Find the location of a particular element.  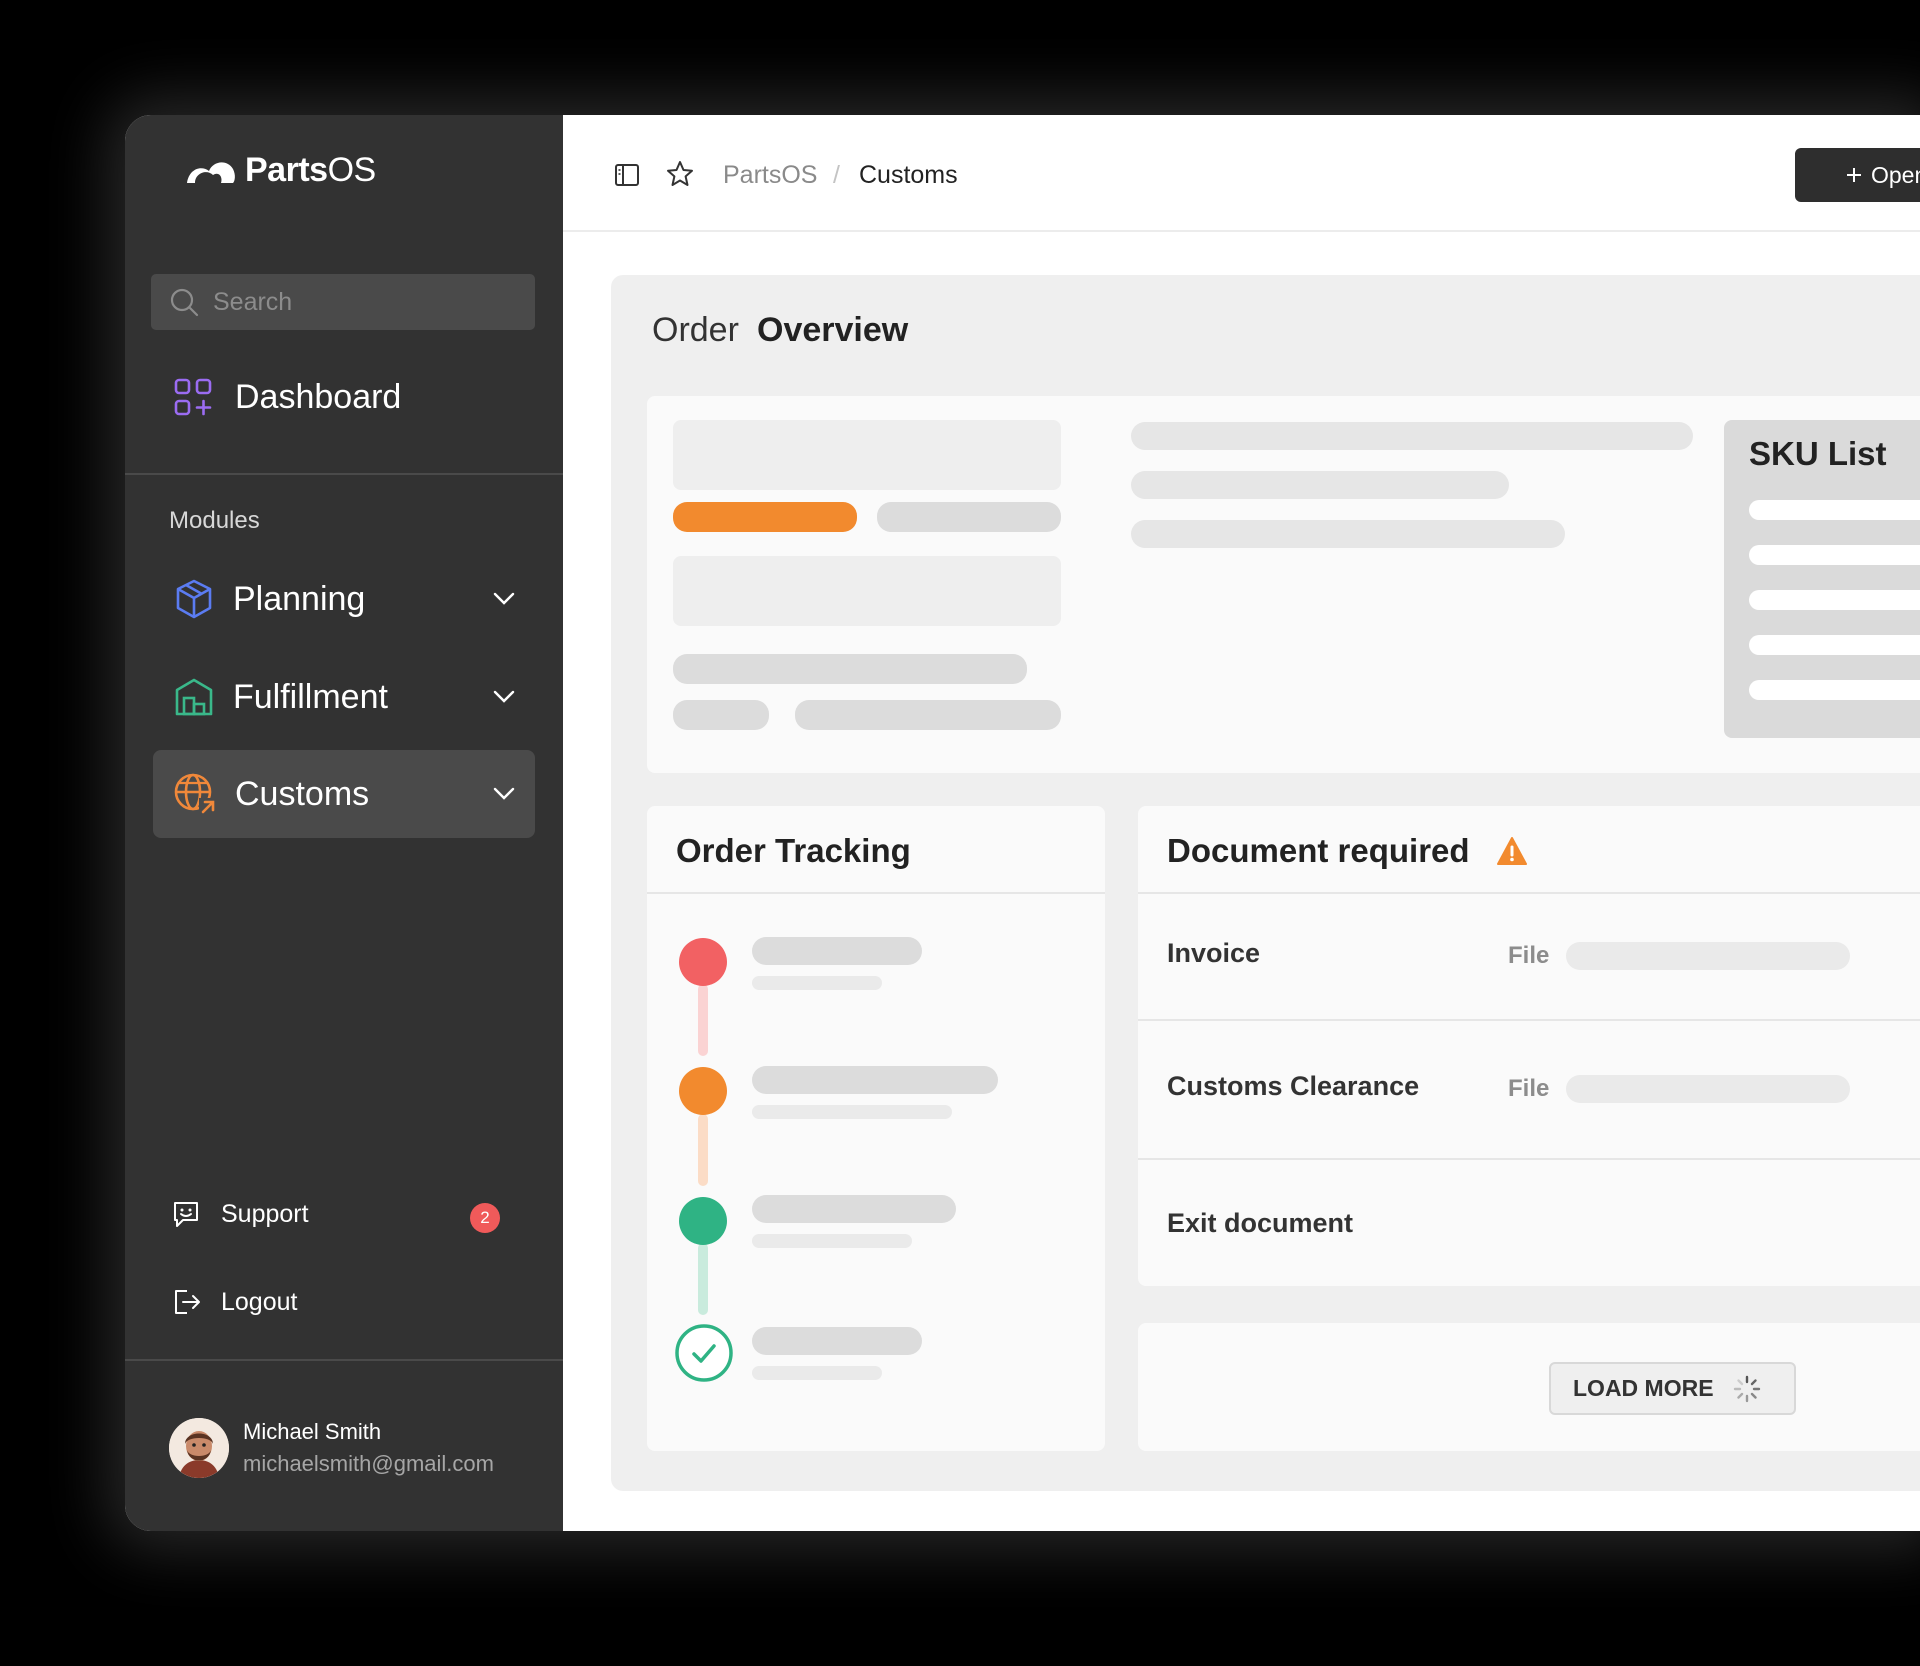

logo: PartsOS is located at coordinates (280, 170).